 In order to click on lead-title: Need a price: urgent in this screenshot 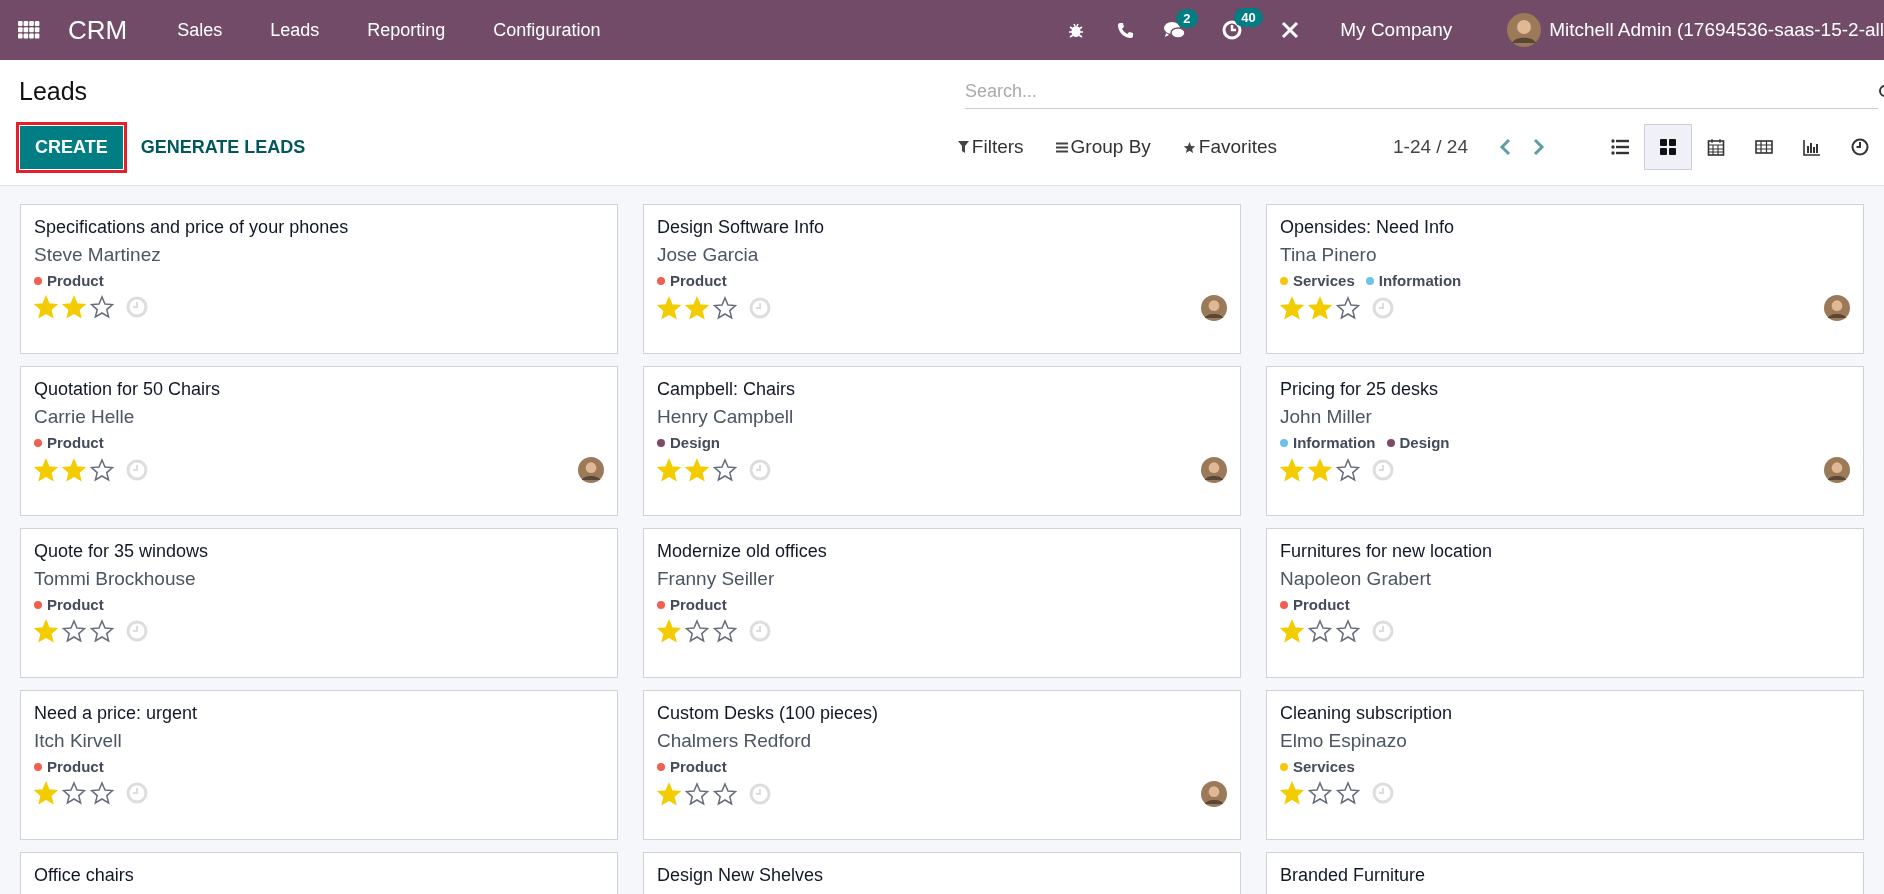, I will do `click(116, 713)`.